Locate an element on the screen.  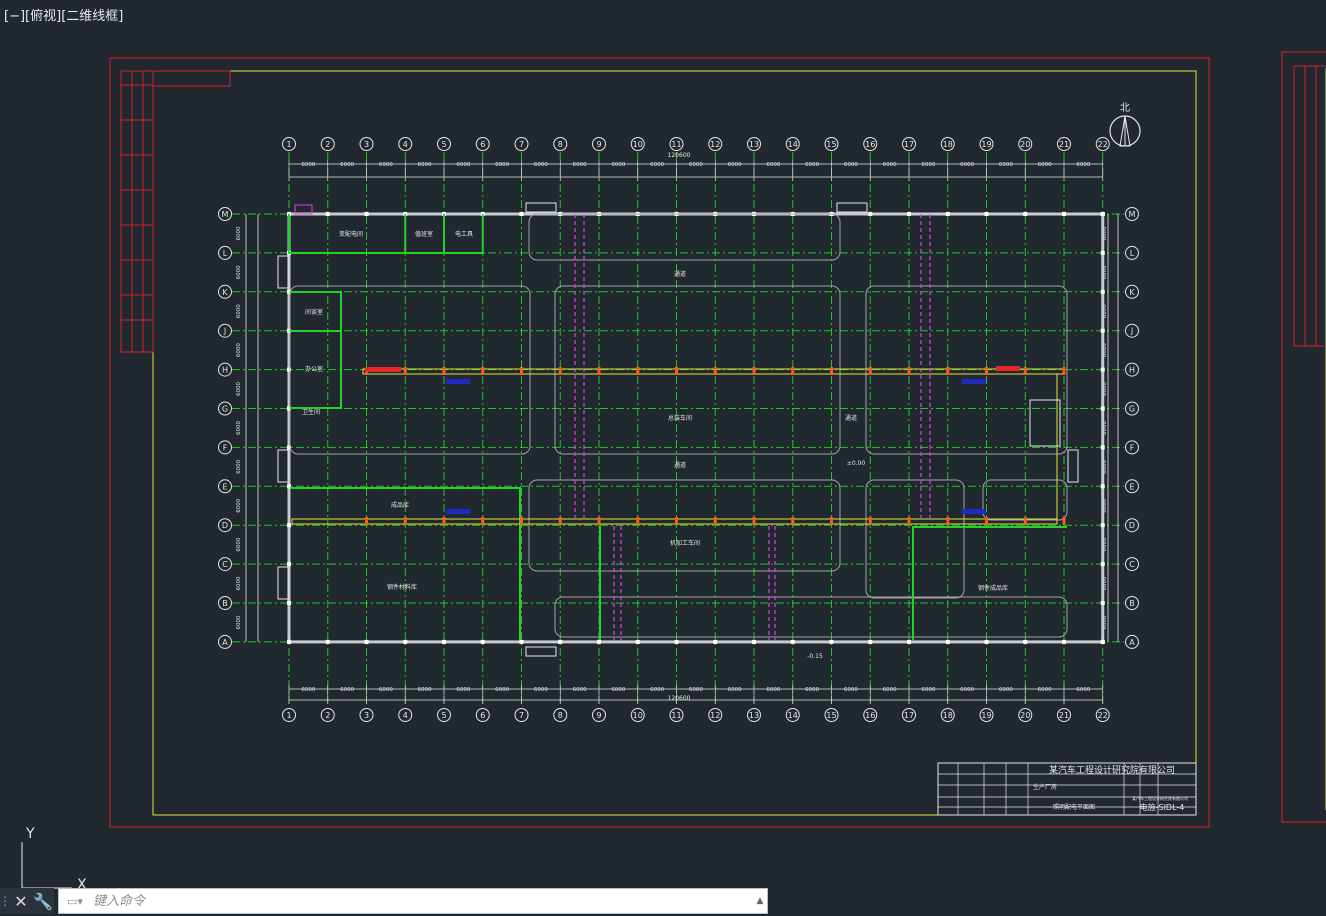
grid-label-column: 19 is located at coordinates (986, 144).